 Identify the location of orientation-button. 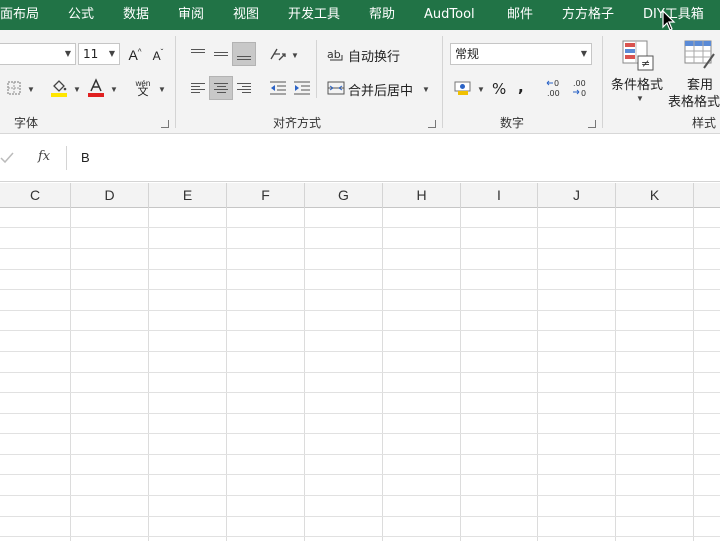
(278, 54).